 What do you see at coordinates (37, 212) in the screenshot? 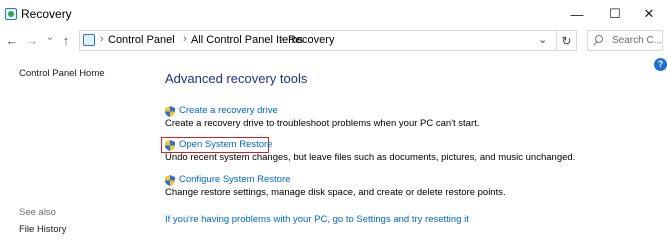
I see `see-also-label: See also` at bounding box center [37, 212].